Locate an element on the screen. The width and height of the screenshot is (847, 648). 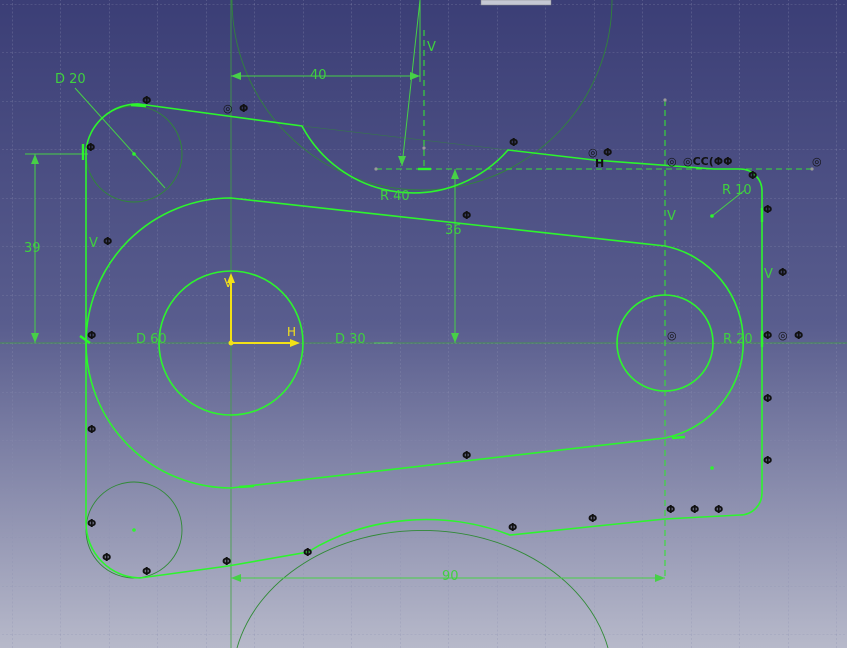
origin-point is located at coordinates (231, 343).